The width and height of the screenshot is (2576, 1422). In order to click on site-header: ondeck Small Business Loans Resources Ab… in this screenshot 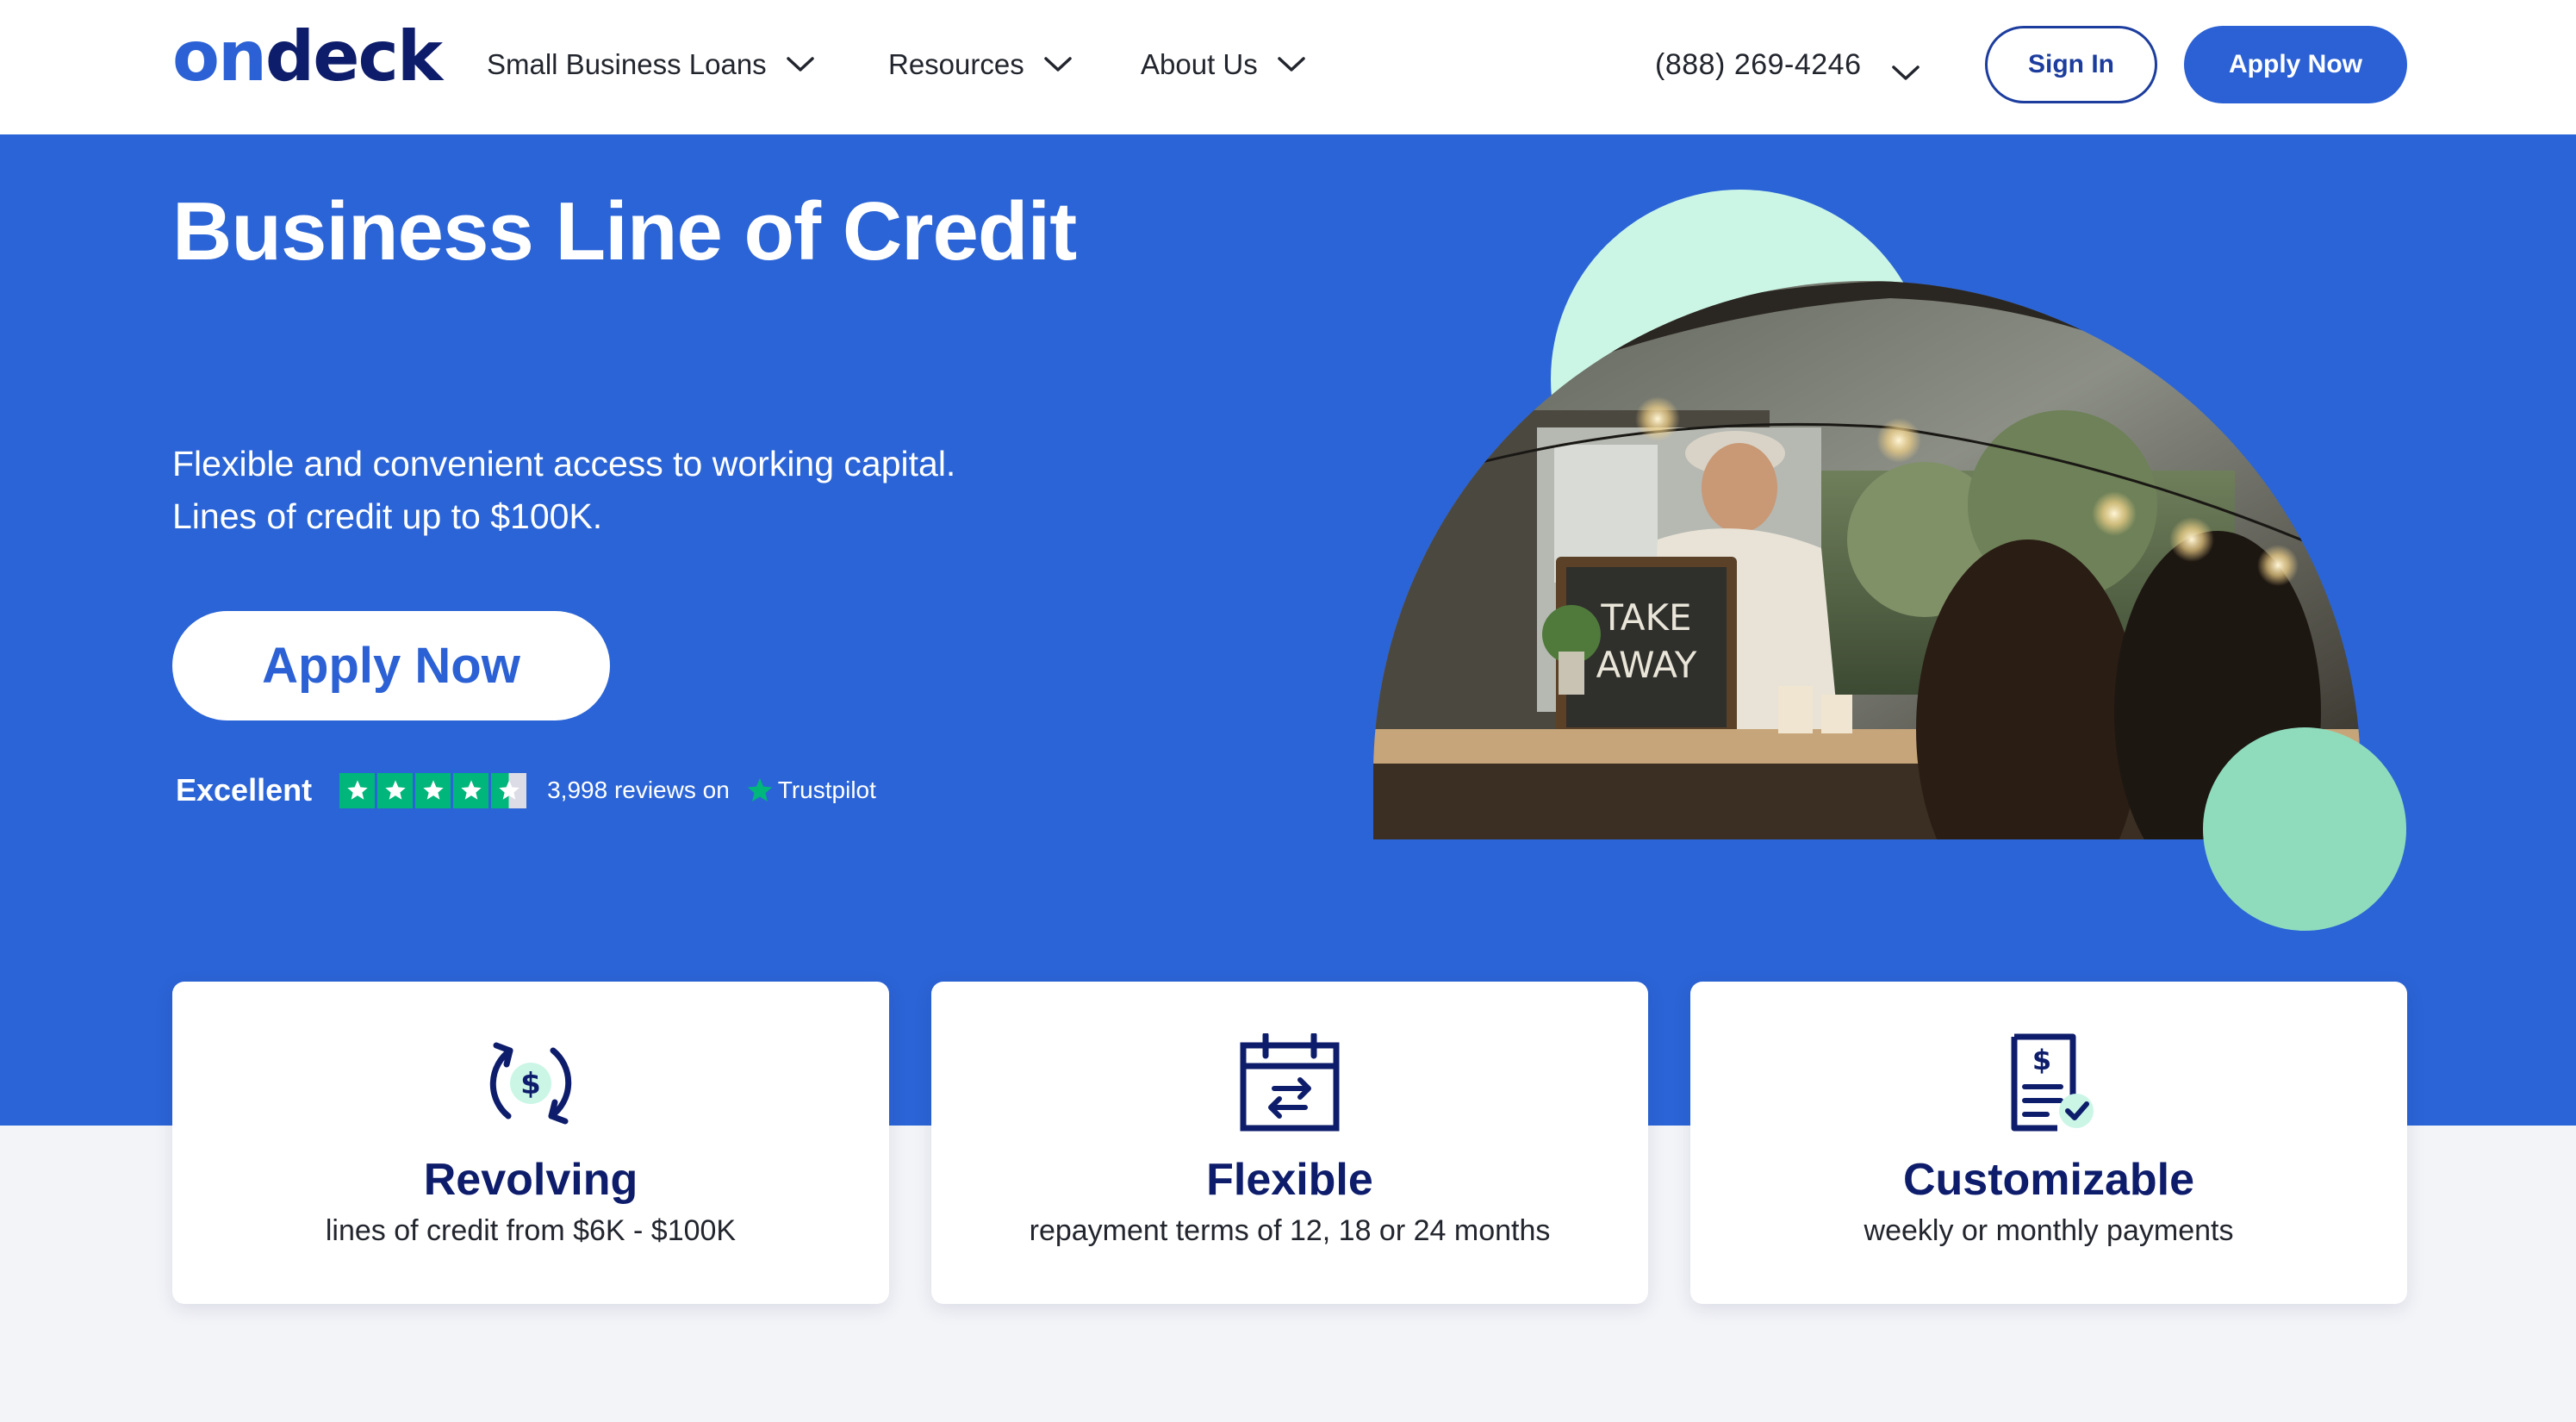, I will do `click(1288, 67)`.